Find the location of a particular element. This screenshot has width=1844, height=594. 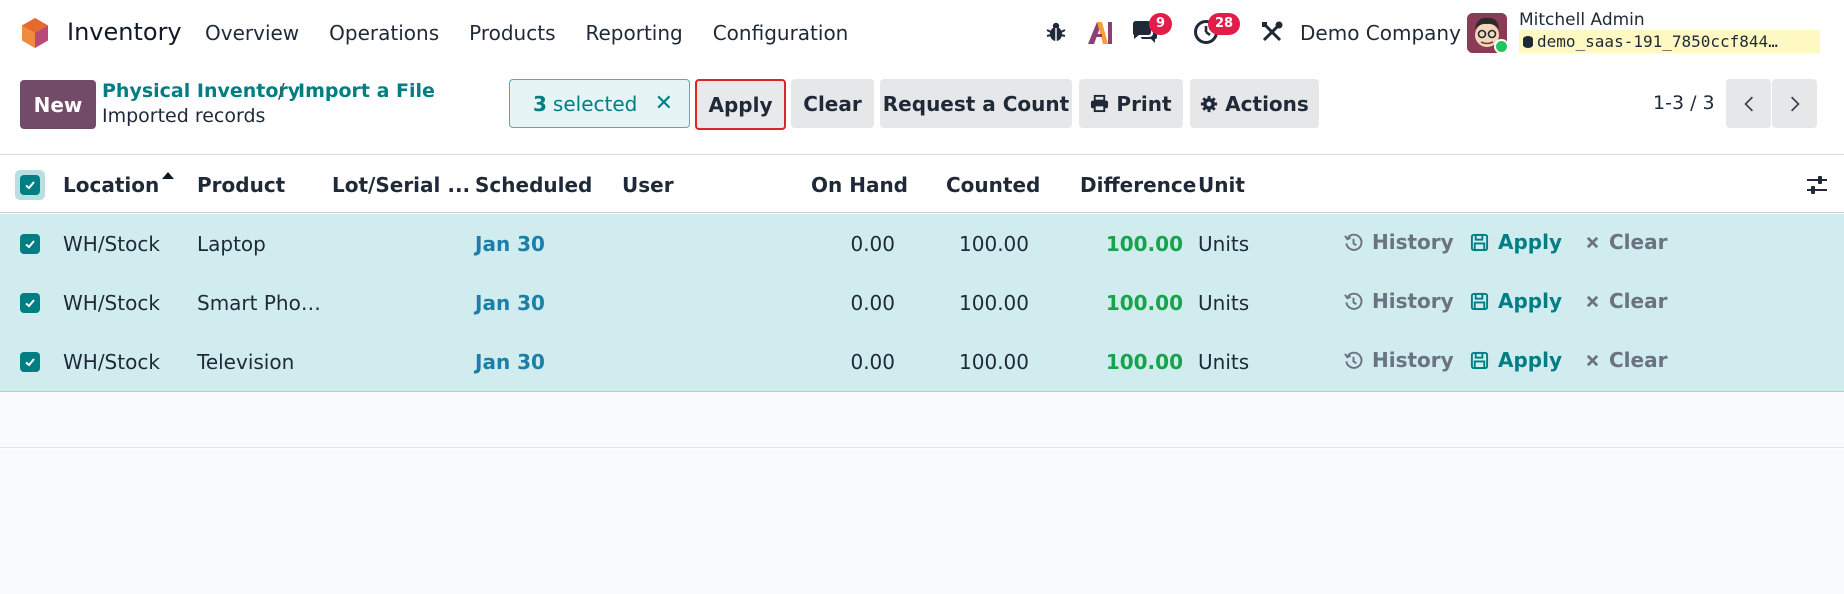

column-unit: Unit is located at coordinates (1221, 185).